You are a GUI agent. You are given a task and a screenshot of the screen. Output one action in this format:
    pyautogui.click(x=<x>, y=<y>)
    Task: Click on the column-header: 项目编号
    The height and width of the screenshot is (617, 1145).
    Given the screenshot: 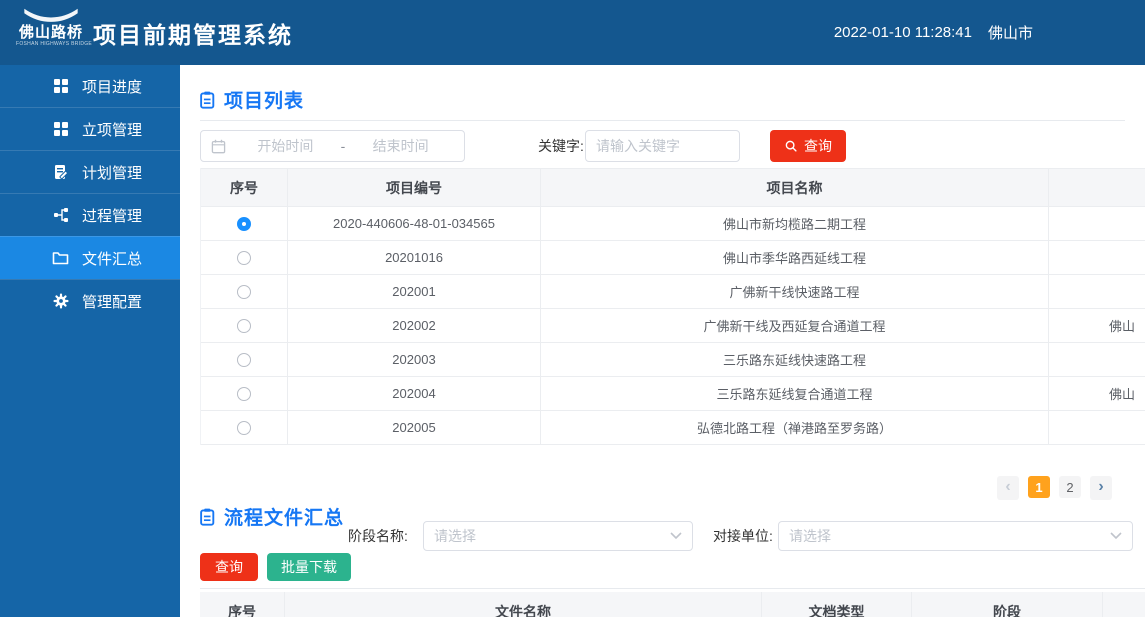 What is the action you would take?
    pyautogui.click(x=414, y=187)
    